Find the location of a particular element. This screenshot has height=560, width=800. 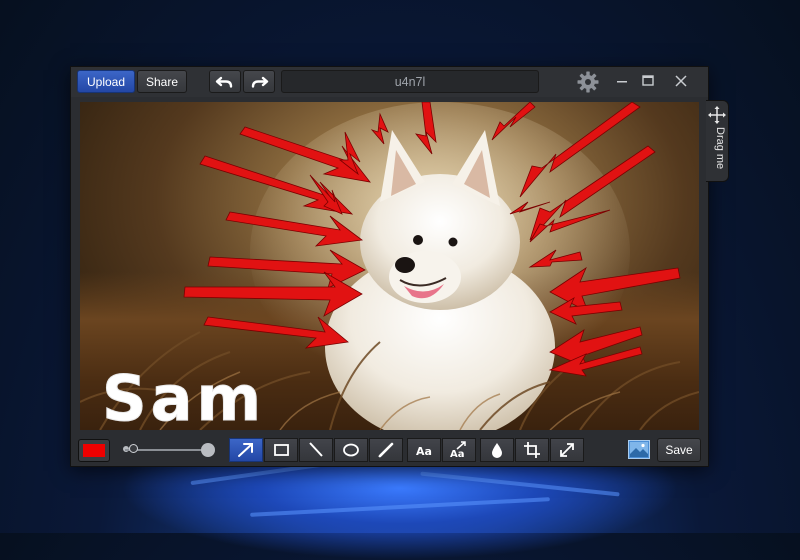

text-tool-button: Aa is located at coordinates (424, 450).